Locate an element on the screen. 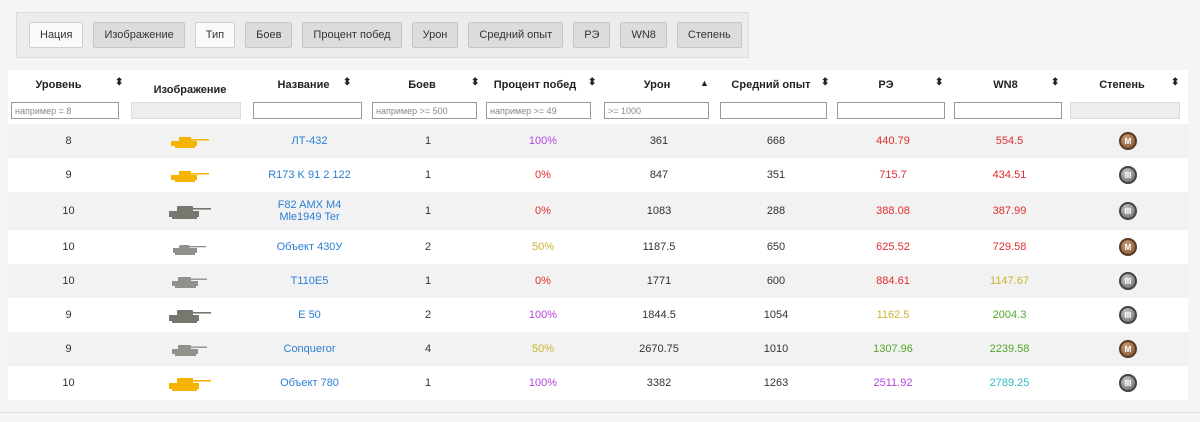 The width and height of the screenshot is (1200, 422). column-toggle-button: Средний опыт is located at coordinates (516, 35).